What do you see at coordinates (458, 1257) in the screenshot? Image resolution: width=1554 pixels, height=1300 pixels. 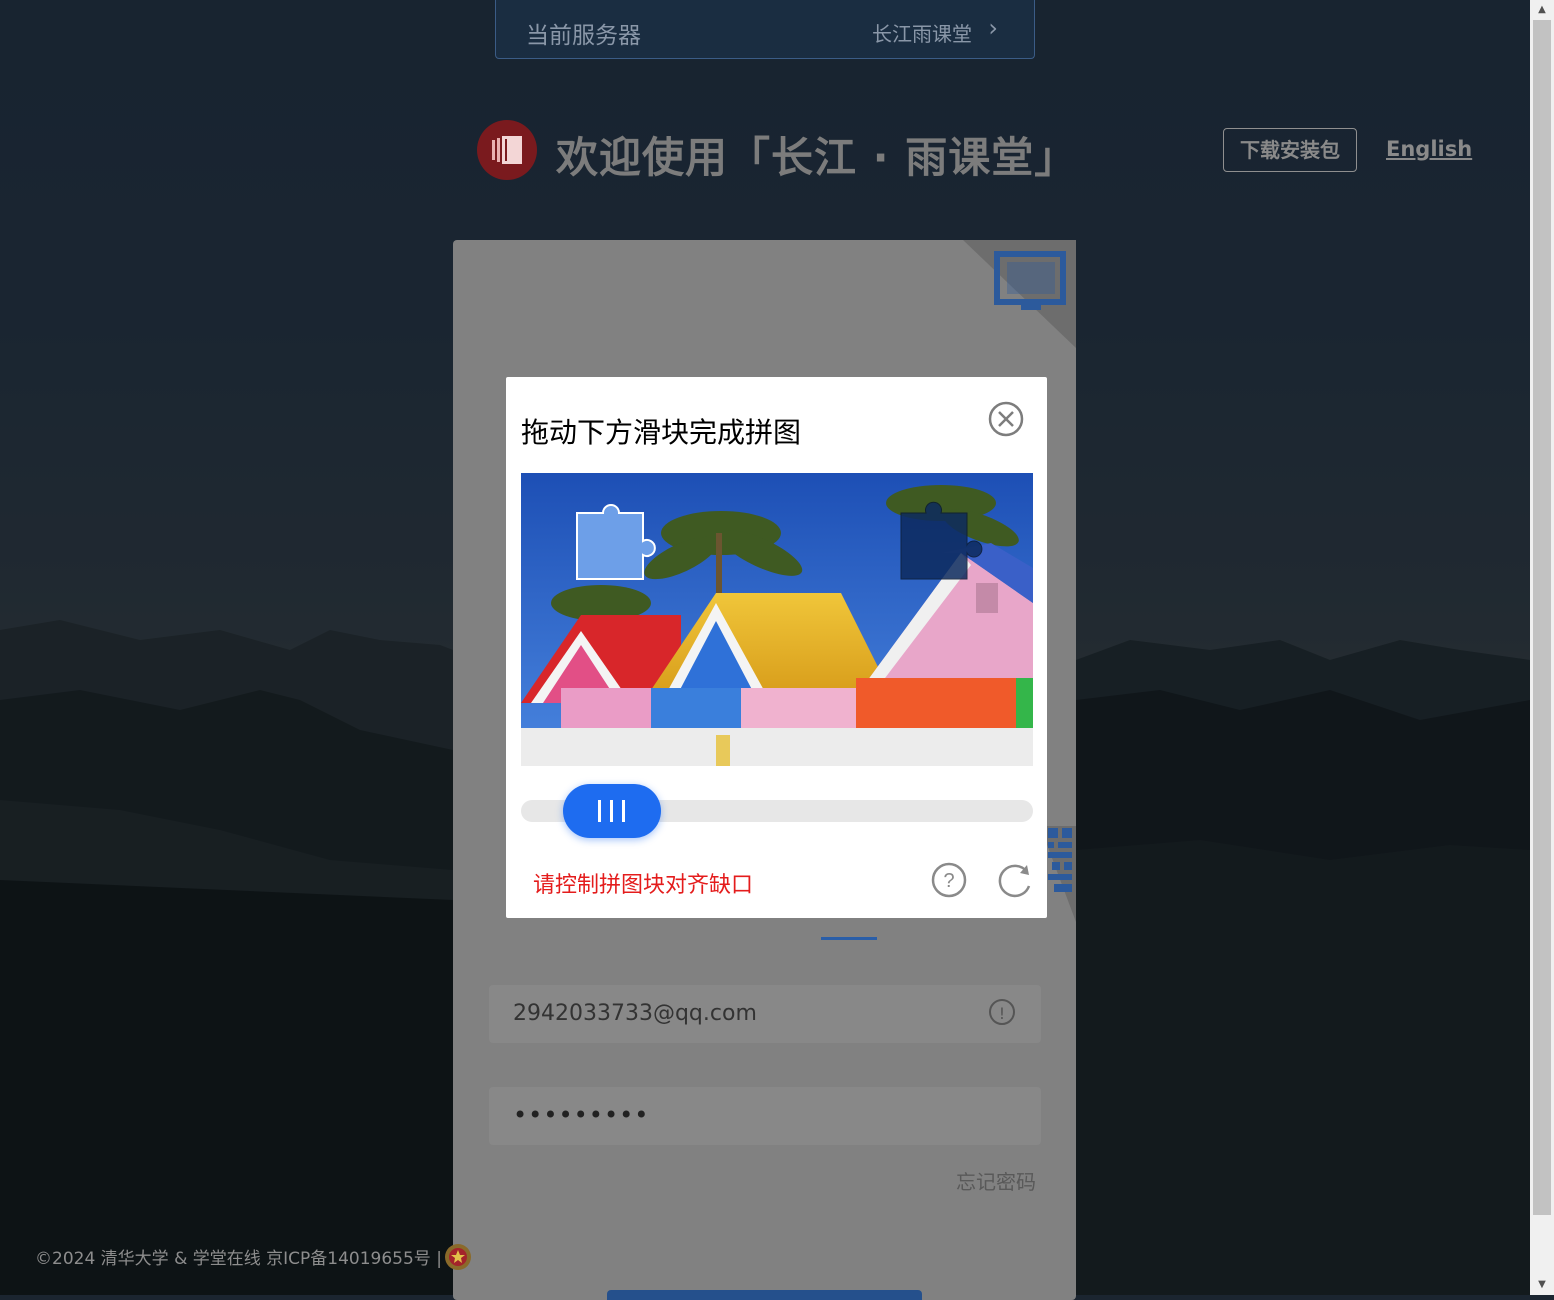 I see `police-badge-icon` at bounding box center [458, 1257].